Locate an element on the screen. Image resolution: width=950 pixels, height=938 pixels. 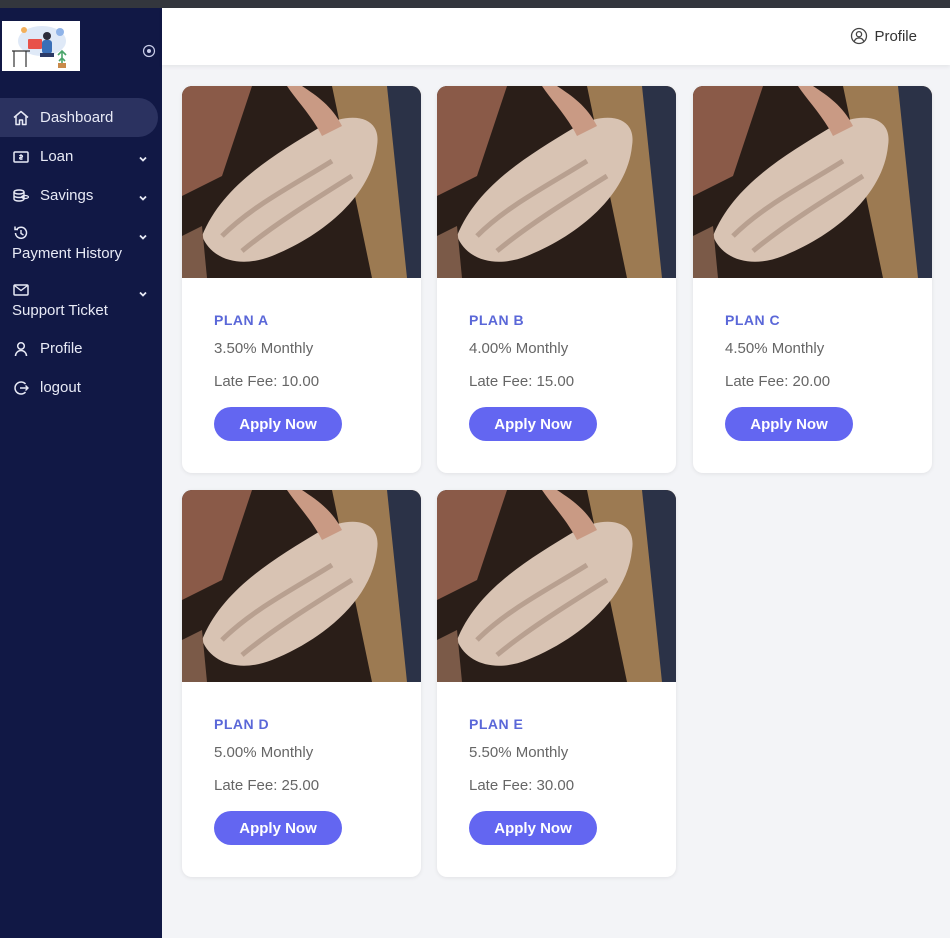
plan-rate: 4.50% Monthly is located at coordinates (775, 348).